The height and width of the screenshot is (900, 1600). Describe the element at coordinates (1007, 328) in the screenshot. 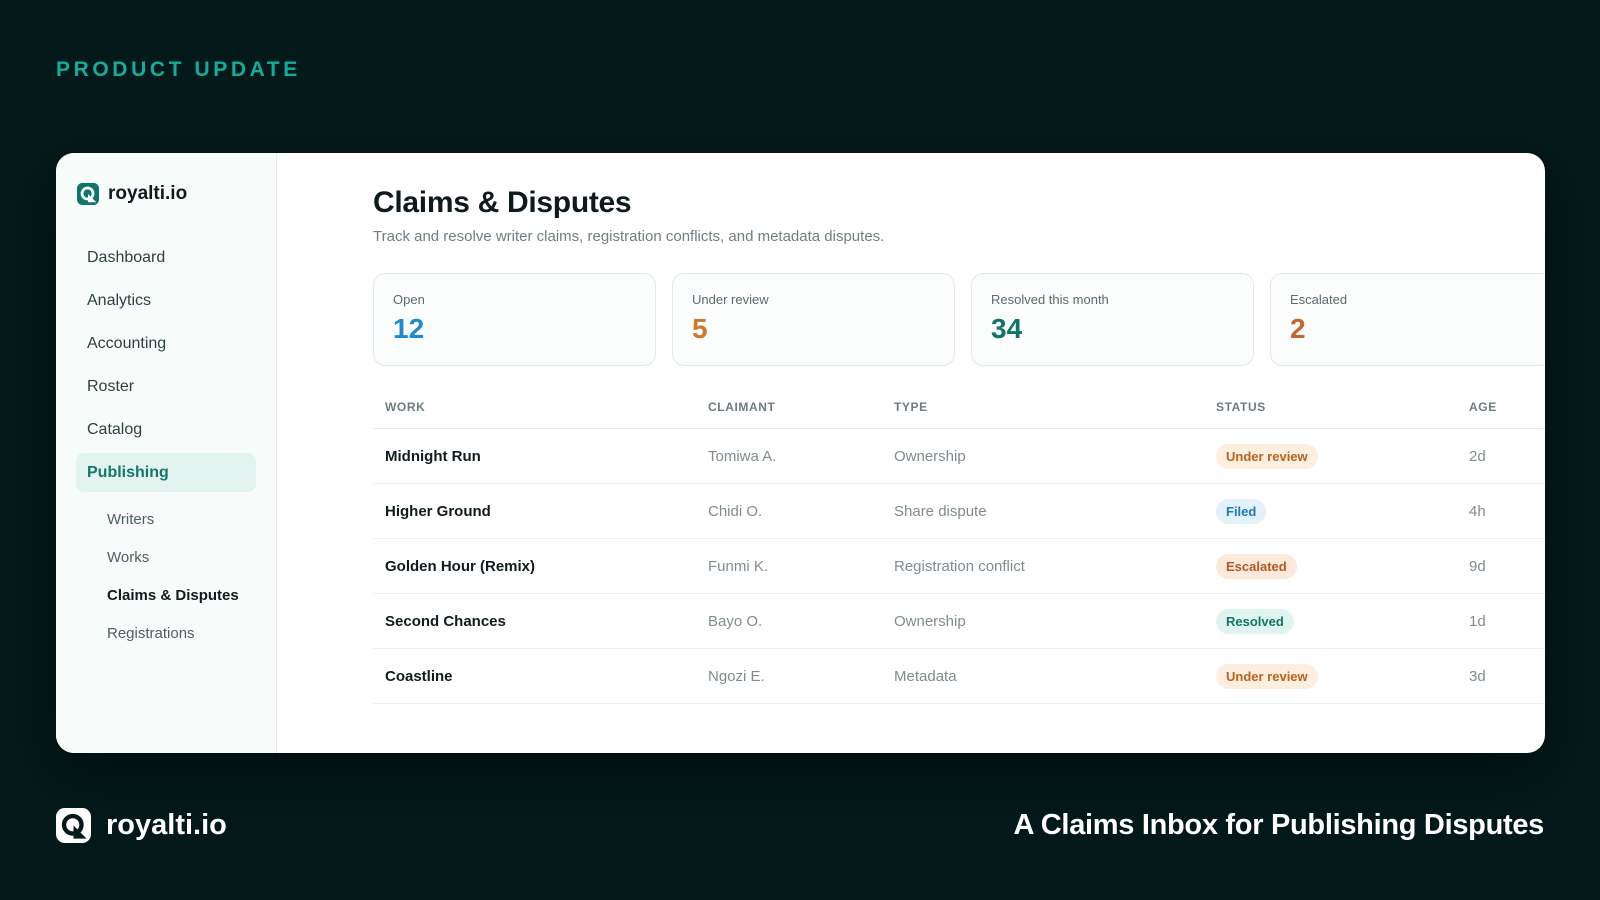

I see `stat-value: 34` at that location.